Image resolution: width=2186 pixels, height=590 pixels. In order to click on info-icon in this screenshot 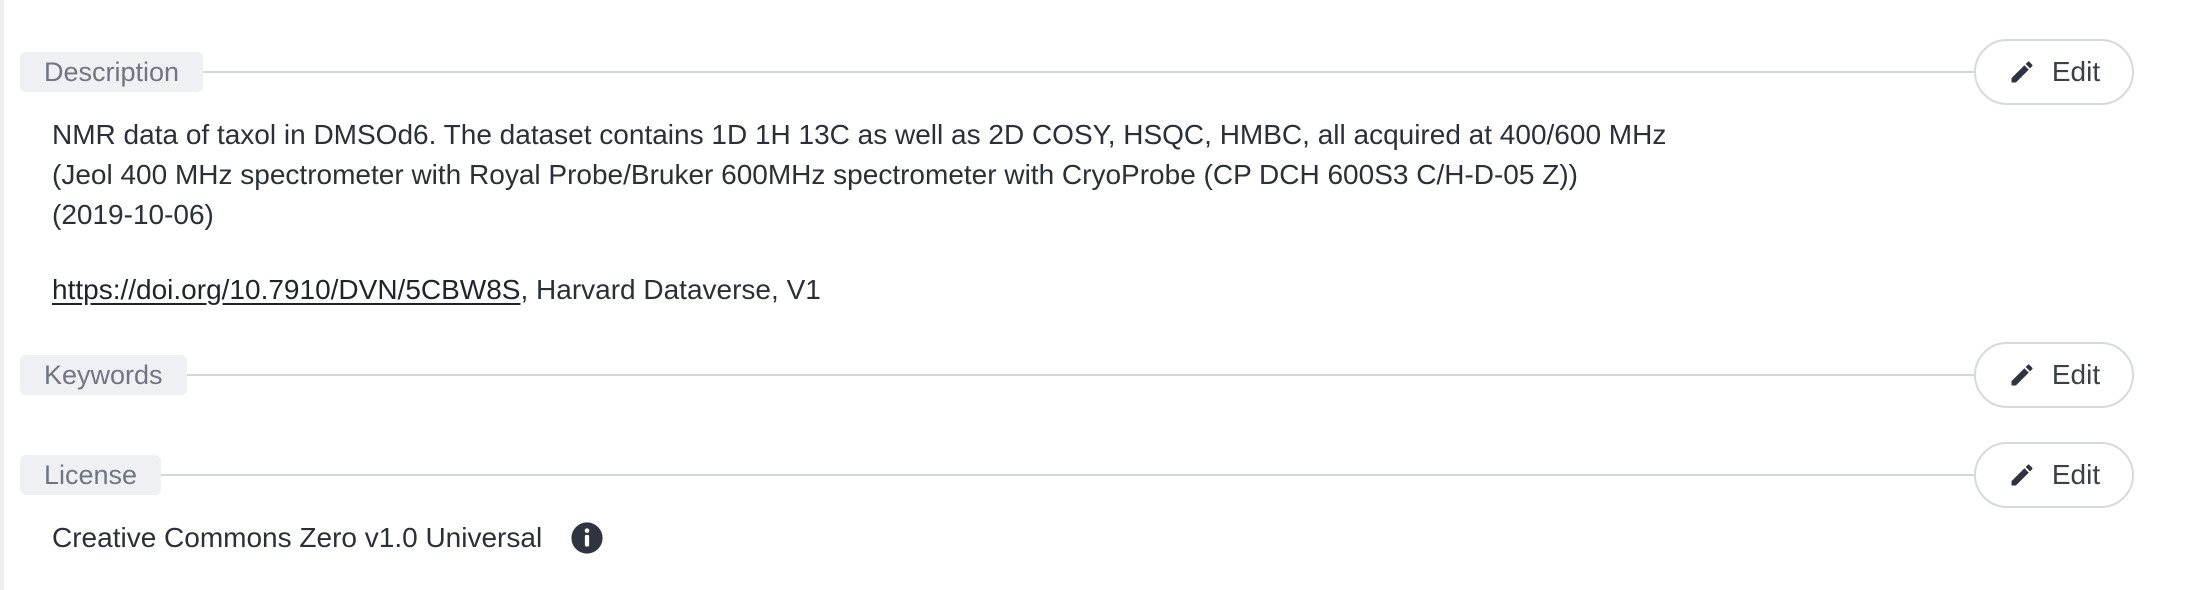, I will do `click(587, 538)`.